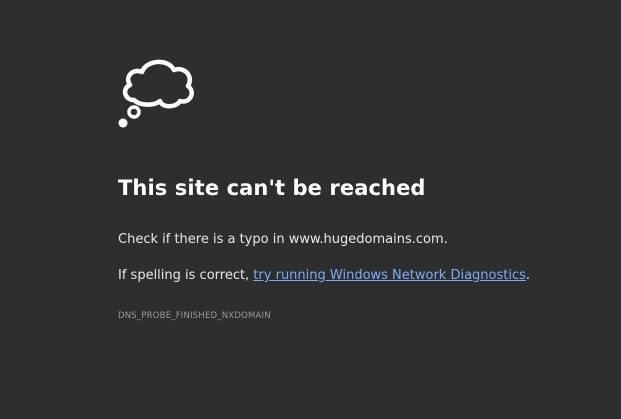  Describe the element at coordinates (389, 275) in the screenshot. I see `network-diagnostics-link: try running Windows Network Diagnostics` at that location.